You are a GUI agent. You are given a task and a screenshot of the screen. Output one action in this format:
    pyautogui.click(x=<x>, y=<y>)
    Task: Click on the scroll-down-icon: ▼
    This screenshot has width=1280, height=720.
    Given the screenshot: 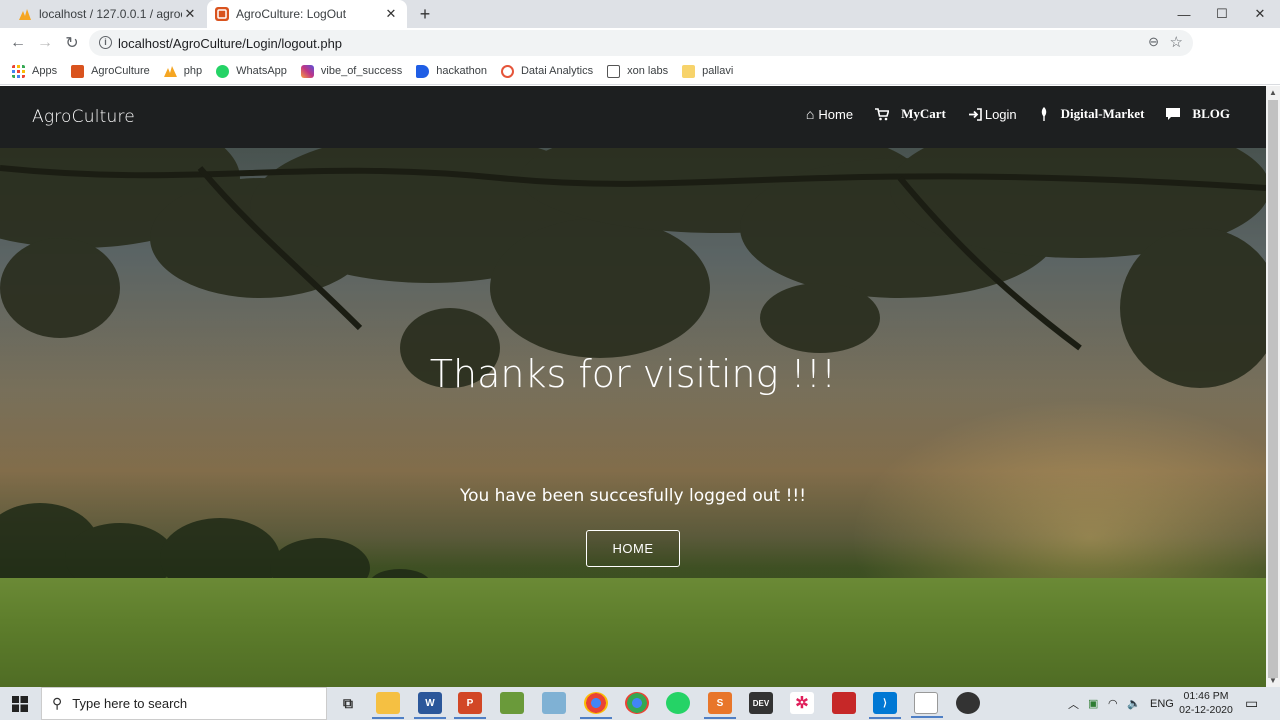 What is the action you would take?
    pyautogui.click(x=1273, y=680)
    